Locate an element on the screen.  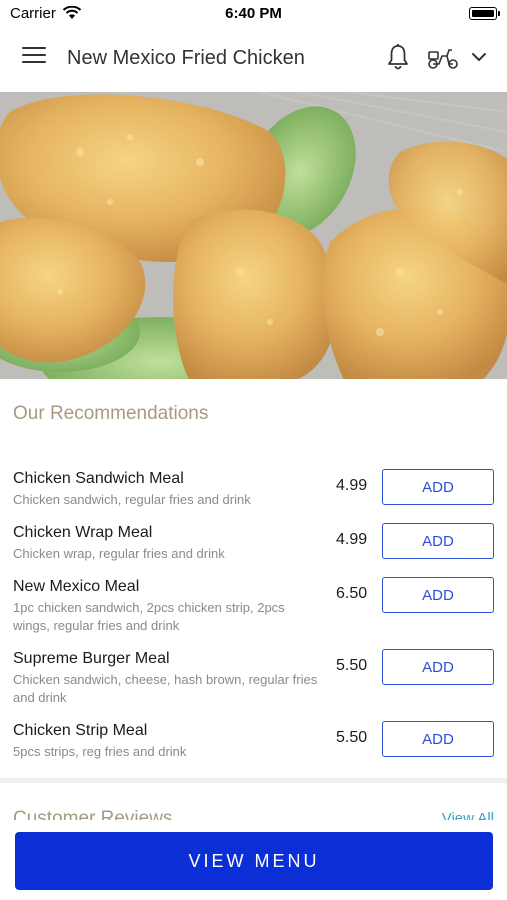
status-time: 6:40 PM is located at coordinates (253, 13).